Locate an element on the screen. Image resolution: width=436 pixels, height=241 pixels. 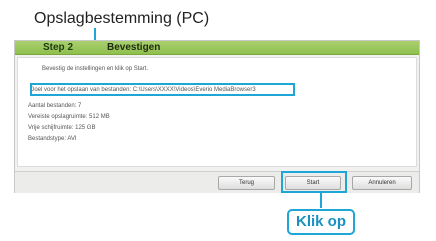
click-callout-line is located at coordinates (321, 200).